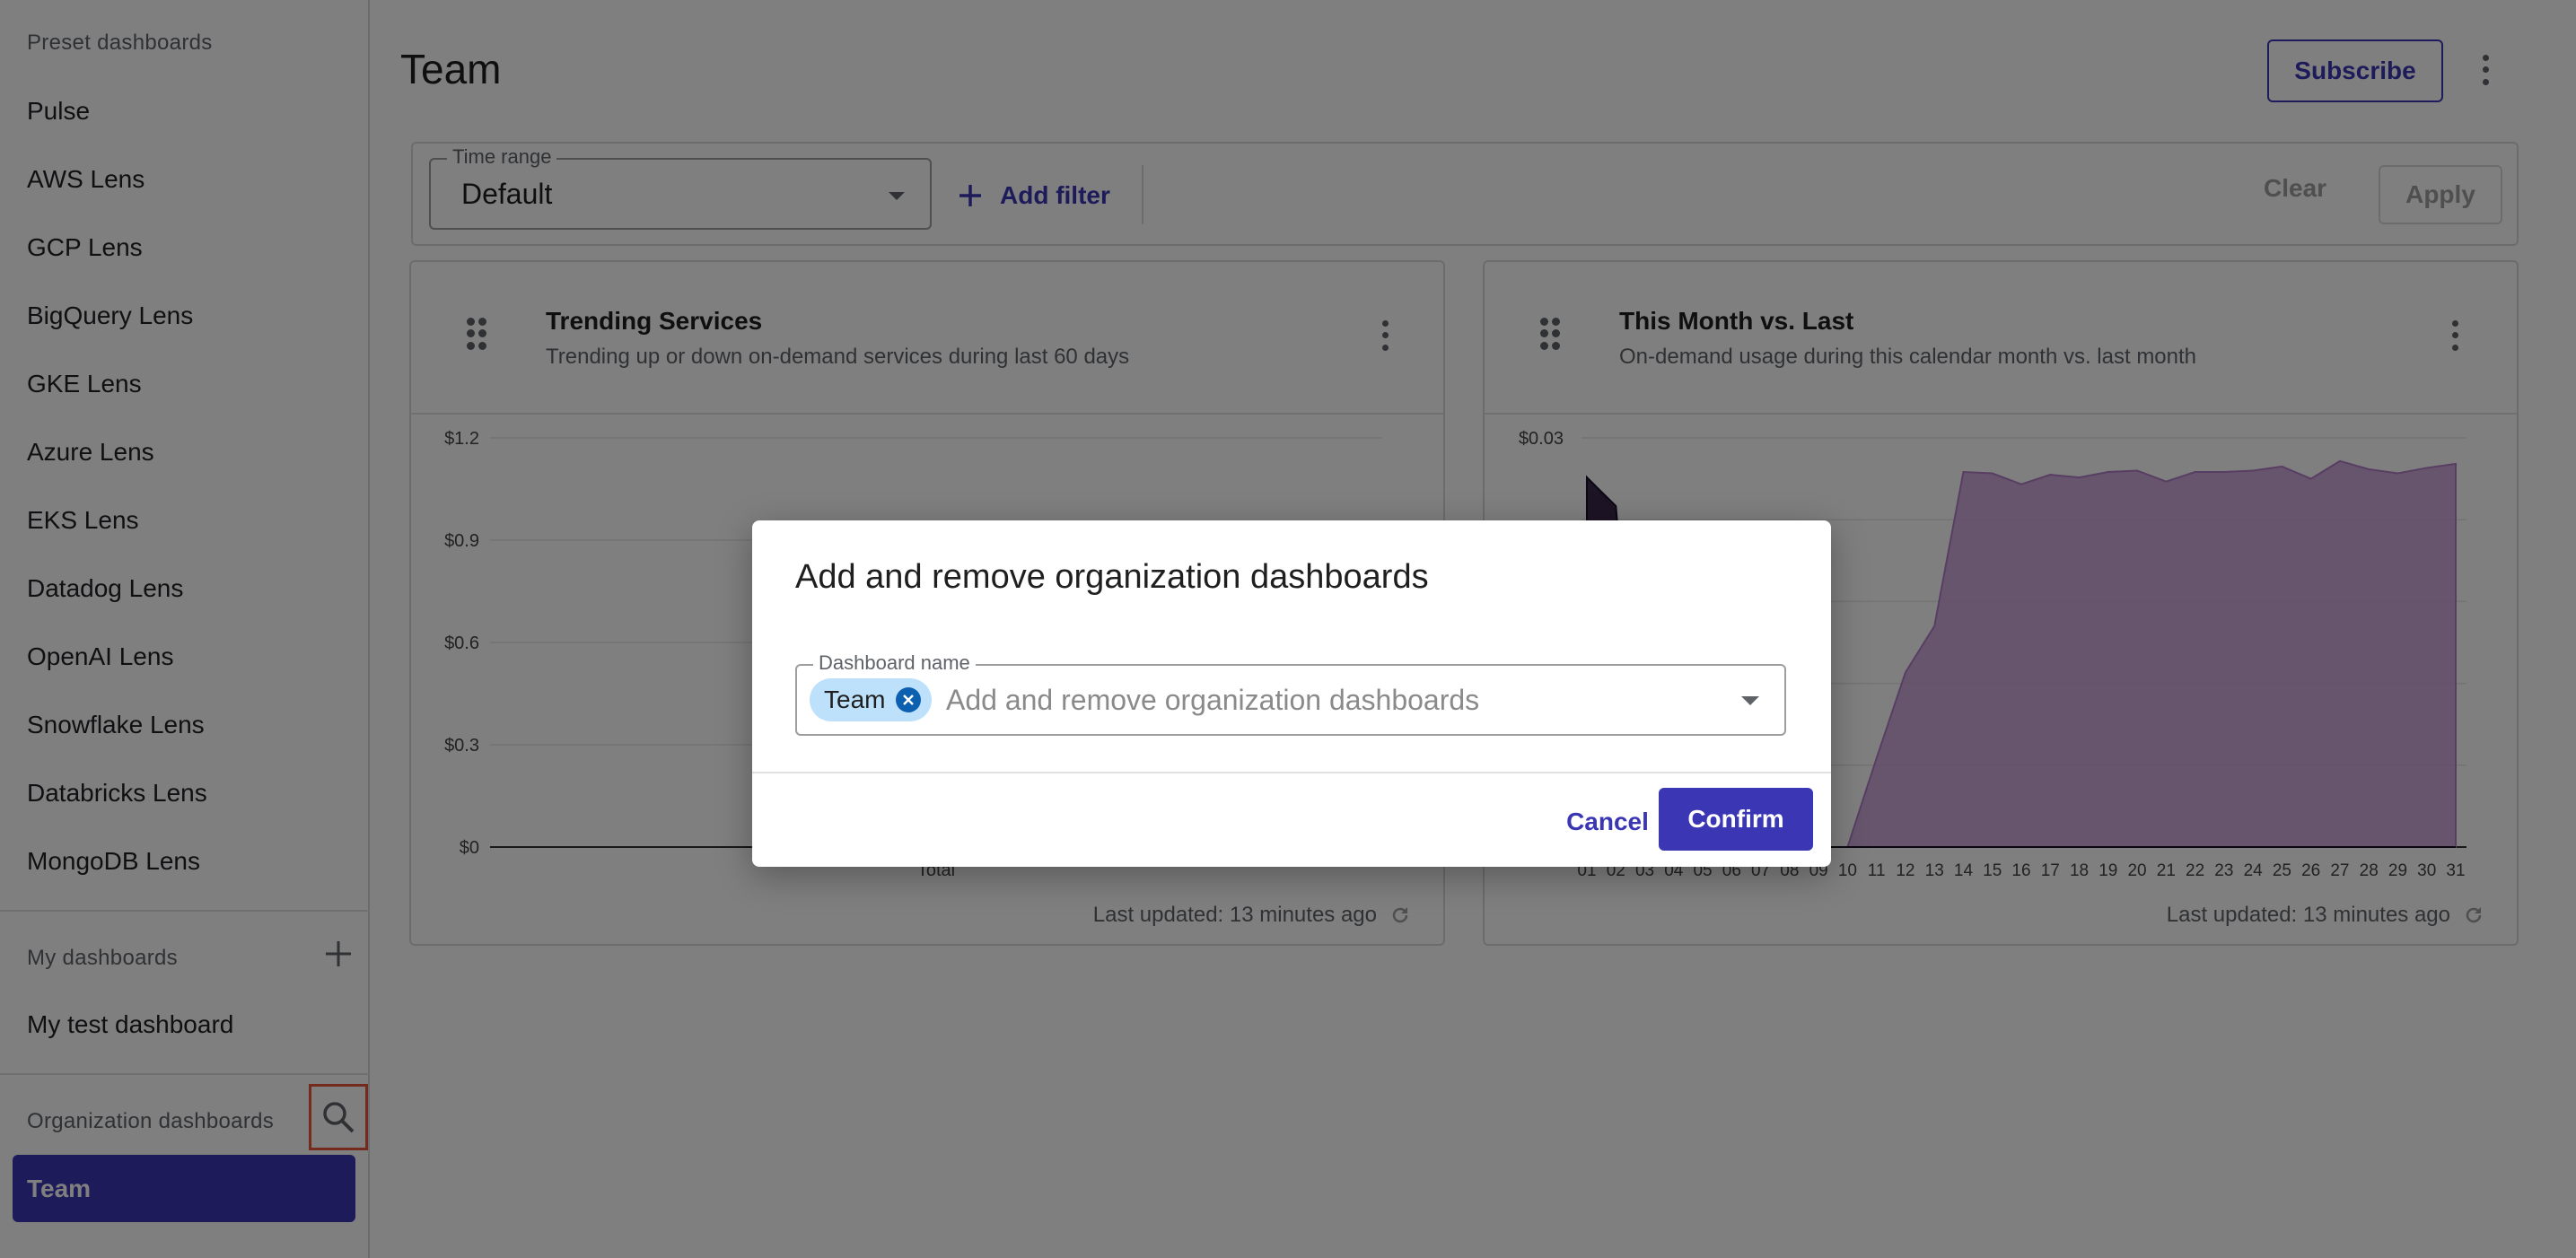 The image size is (2576, 1258). What do you see at coordinates (894, 663) in the screenshot?
I see `dashboard-name-label: Dashboard name` at bounding box center [894, 663].